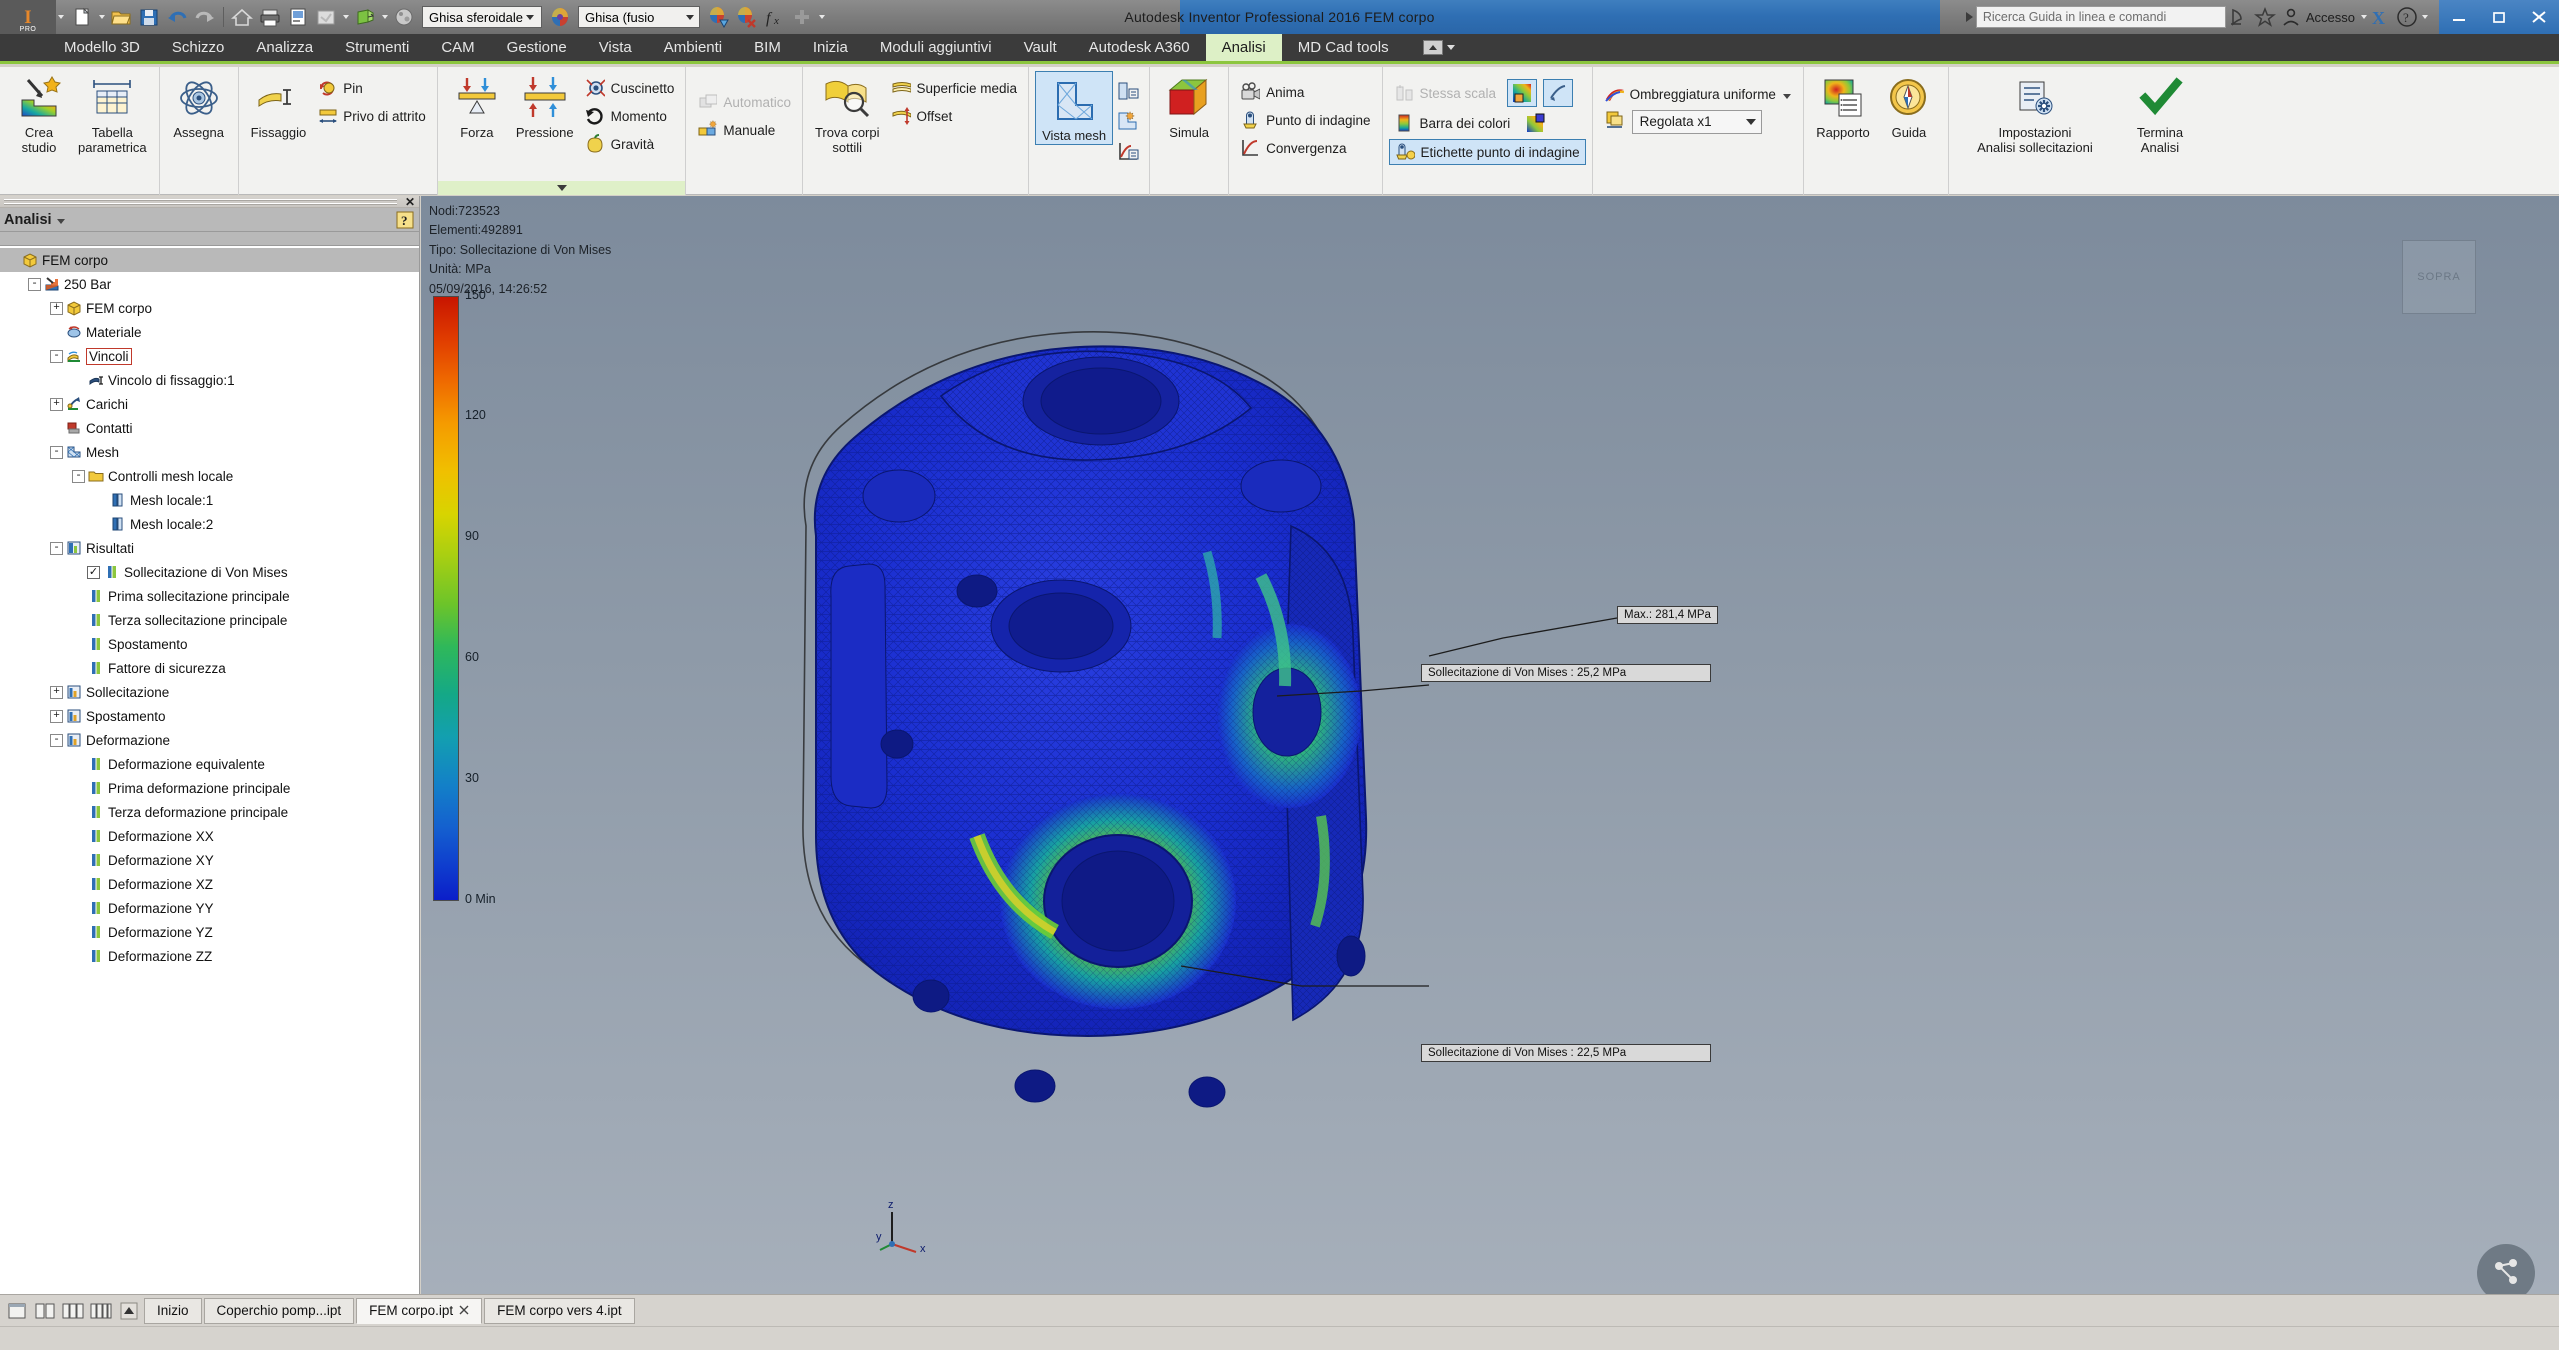 The height and width of the screenshot is (1350, 2559). I want to click on tree-item: + FEM corpo, so click(209, 308).